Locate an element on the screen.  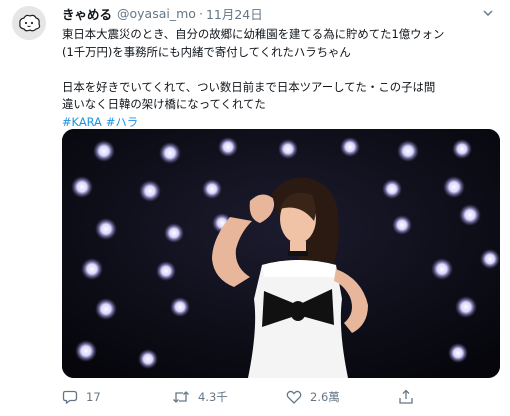
like-button: 2.6萬 is located at coordinates (342, 397).